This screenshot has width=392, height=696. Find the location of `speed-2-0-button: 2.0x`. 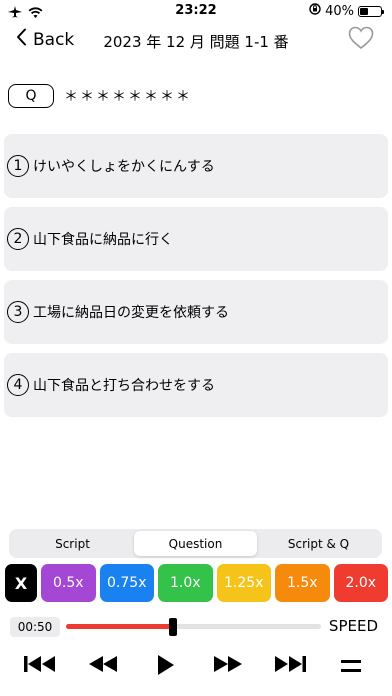

speed-2-0-button: 2.0x is located at coordinates (360, 583).